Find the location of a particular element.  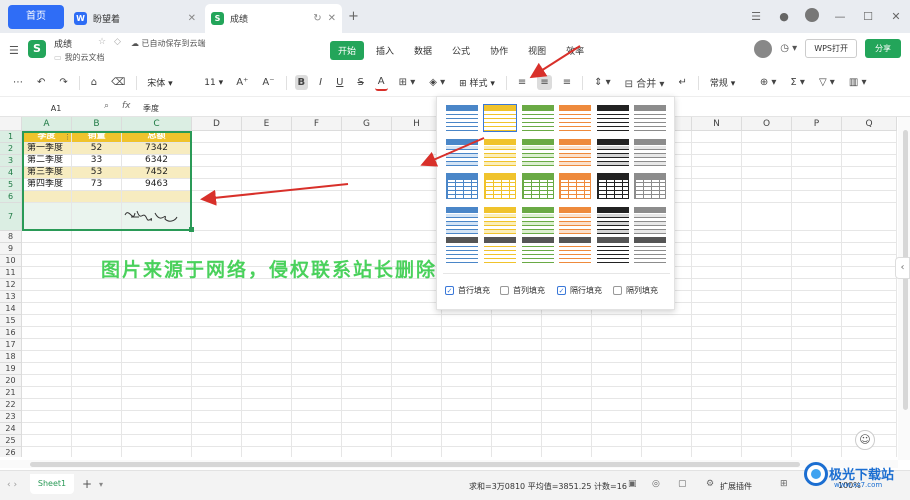

close-window-button: ✕ is located at coordinates (896, 16).